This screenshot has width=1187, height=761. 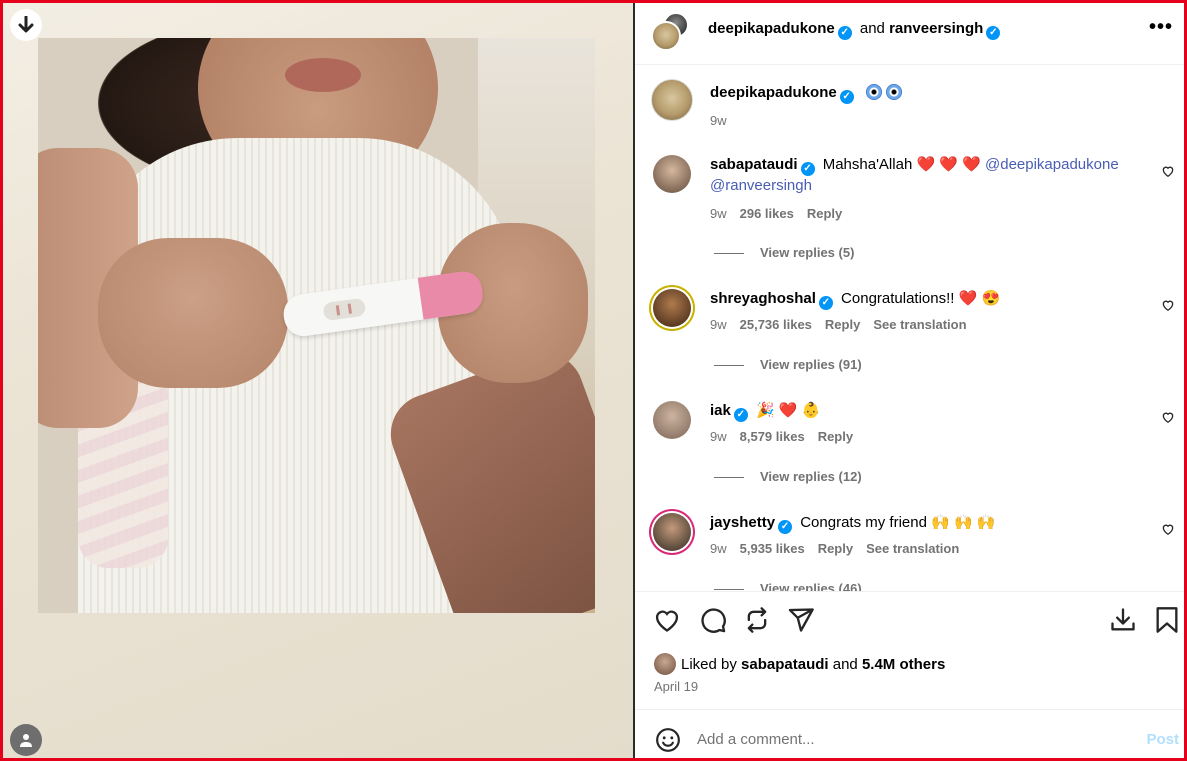 I want to click on download-icon, so click(x=1123, y=620).